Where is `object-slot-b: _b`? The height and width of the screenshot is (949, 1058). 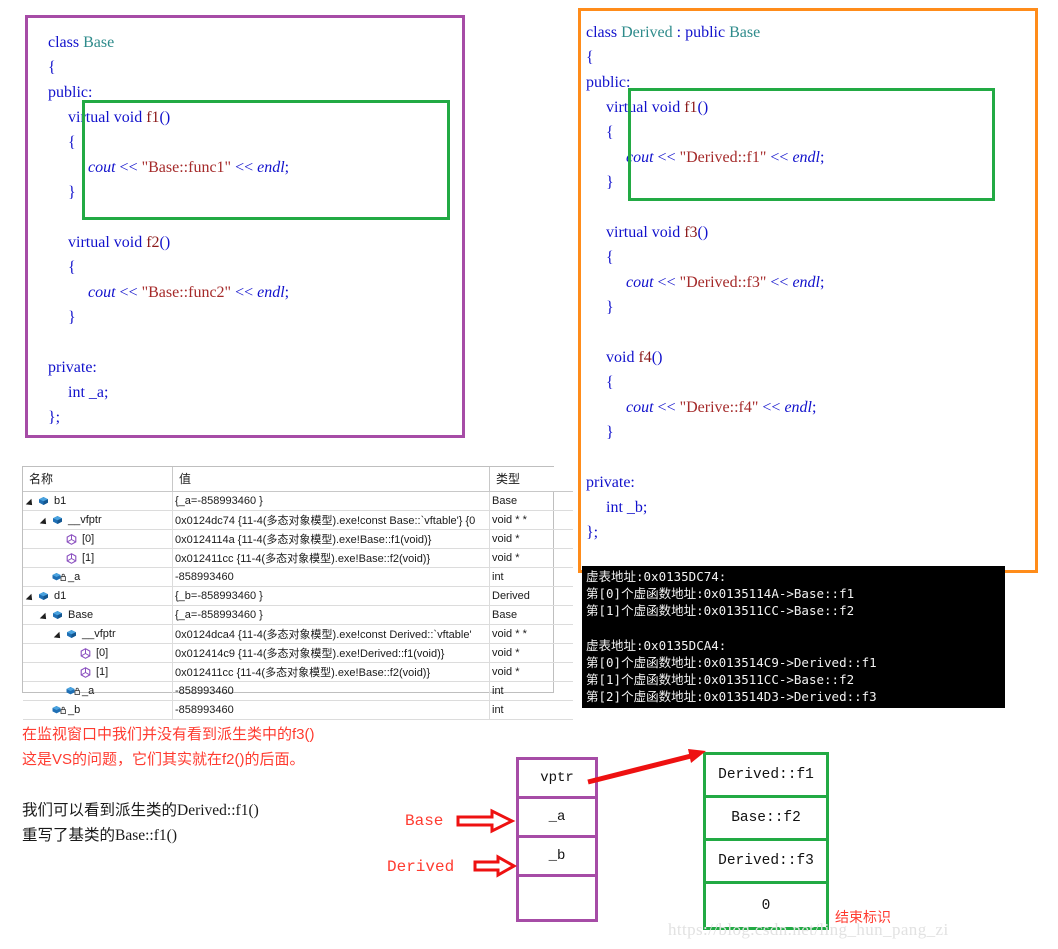
object-slot-b: _b is located at coordinates (557, 857).